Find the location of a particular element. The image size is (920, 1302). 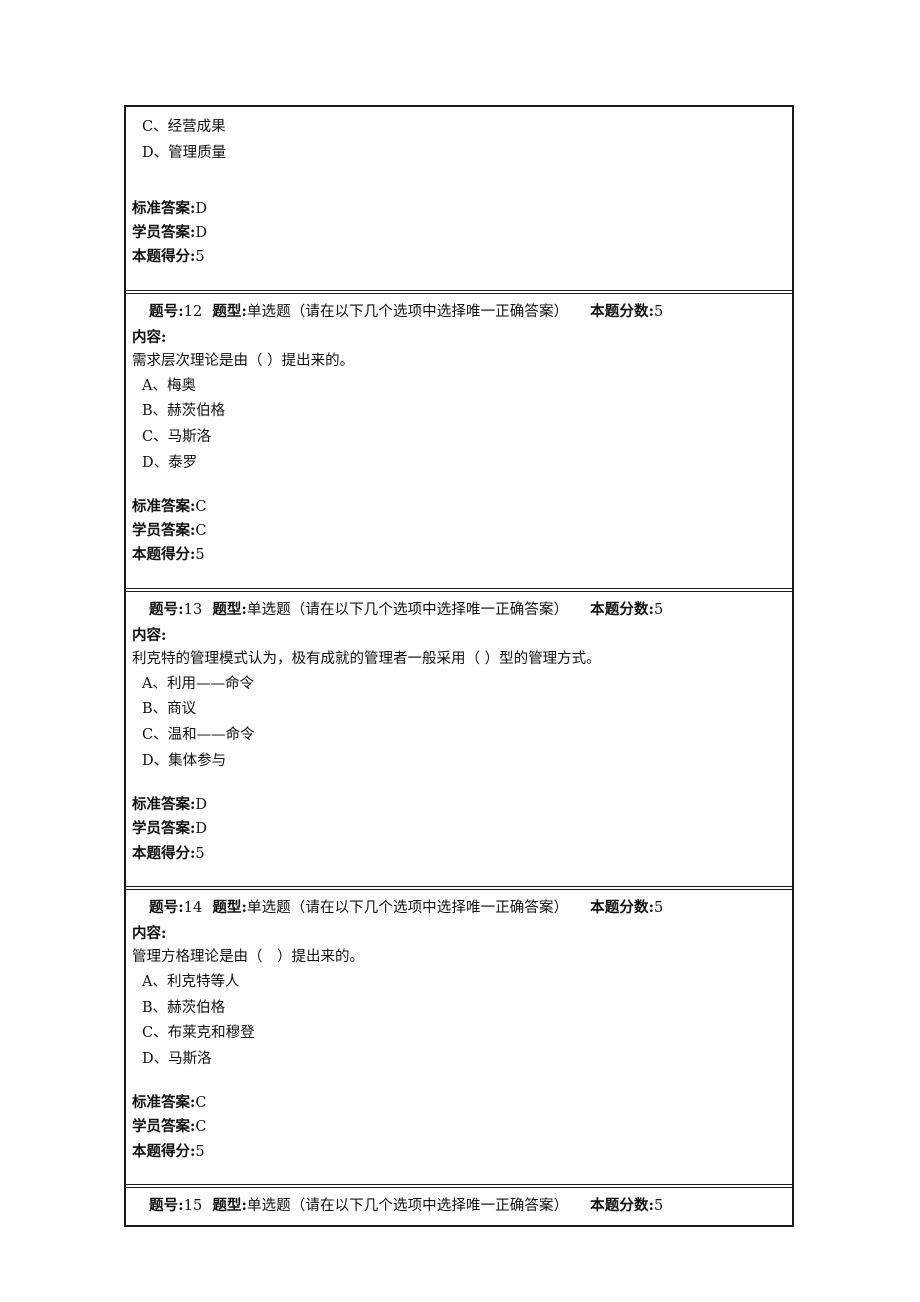

question-header: 题号:15 题型:单选题（请在以下几个选项中选择唯一正确答案） 本题分数:5 is located at coordinates (459, 1206).